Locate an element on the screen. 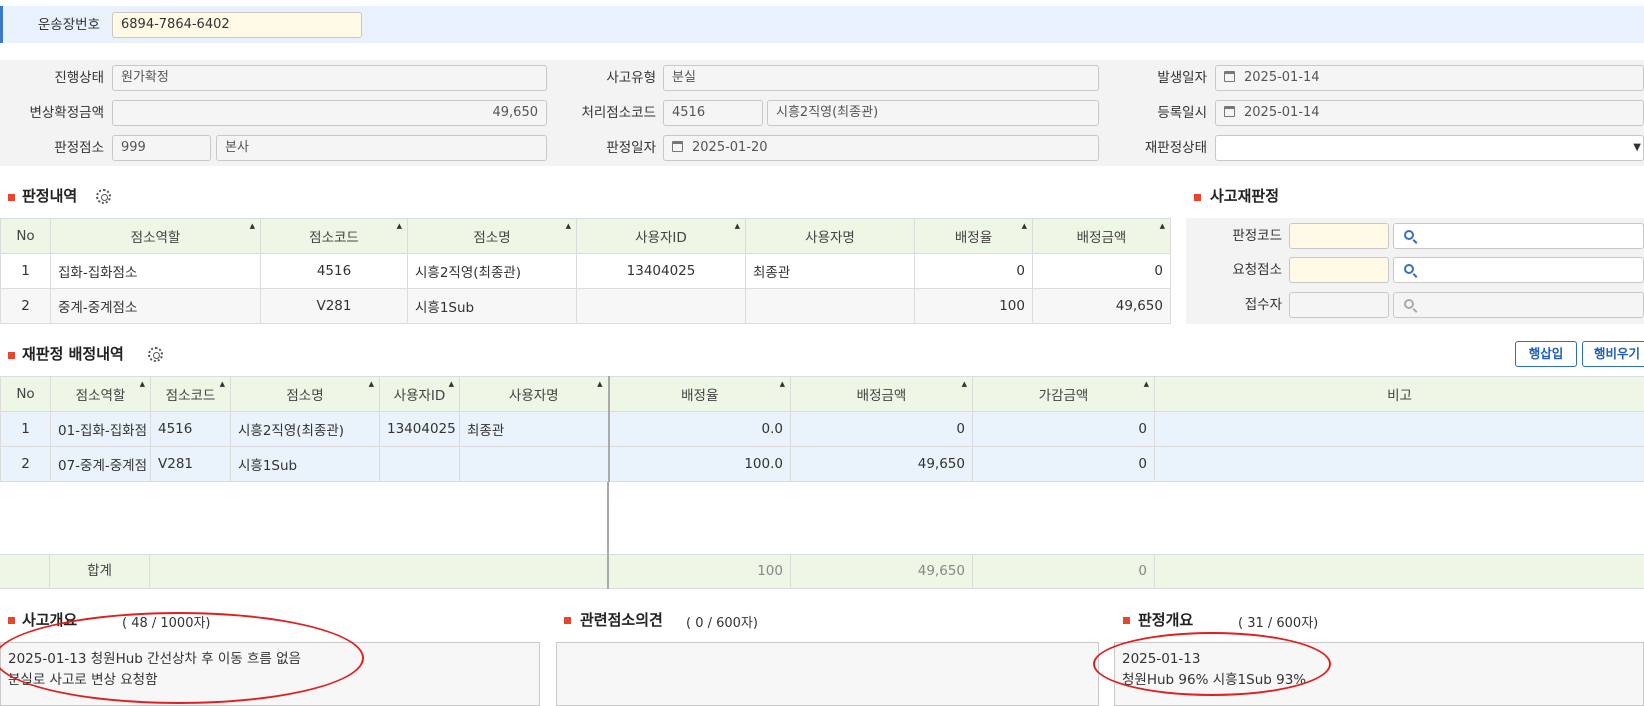 The image size is (1644, 706). judge-code-label: 판정코드 is located at coordinates (1257, 236).